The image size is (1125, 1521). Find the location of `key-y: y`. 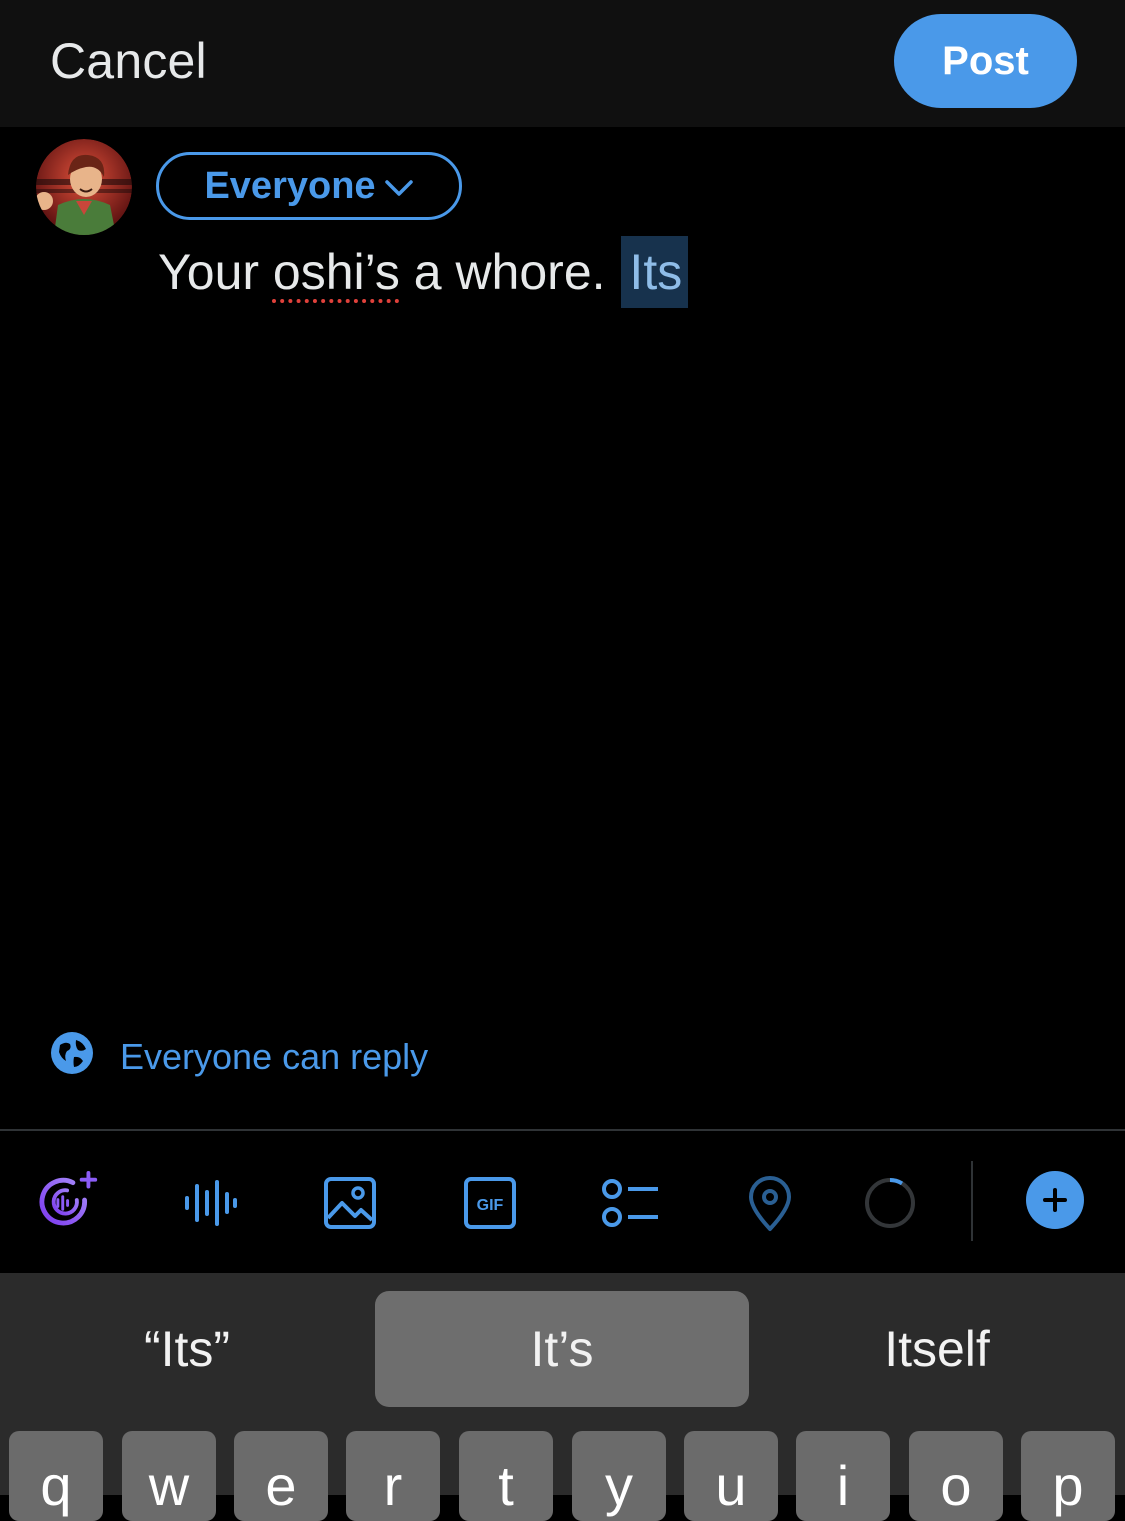

key-y: y is located at coordinates (619, 1476).